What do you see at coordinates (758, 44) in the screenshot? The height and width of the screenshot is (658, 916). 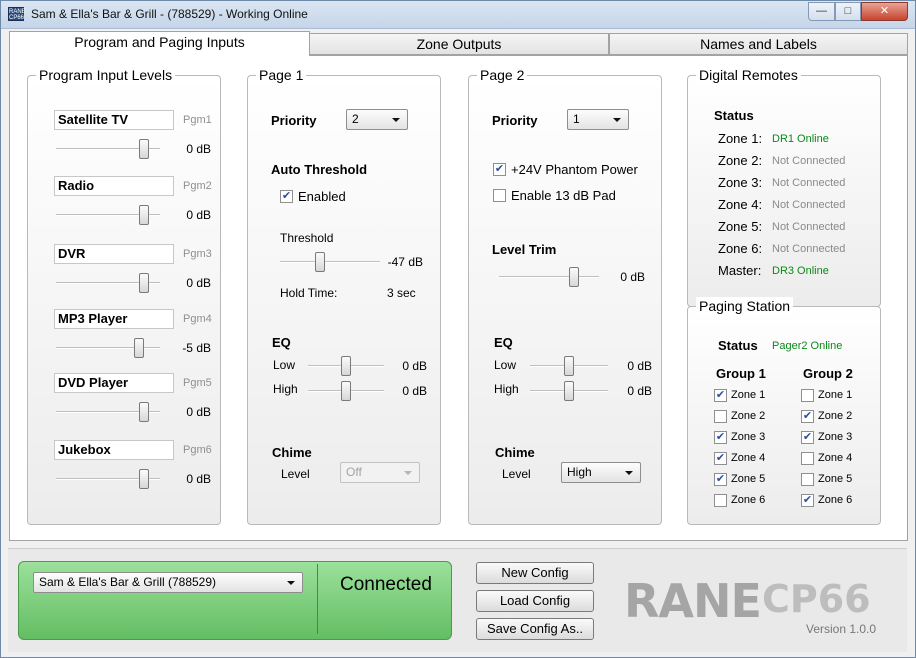 I see `tab-names-and-labels: Names and Labels` at bounding box center [758, 44].